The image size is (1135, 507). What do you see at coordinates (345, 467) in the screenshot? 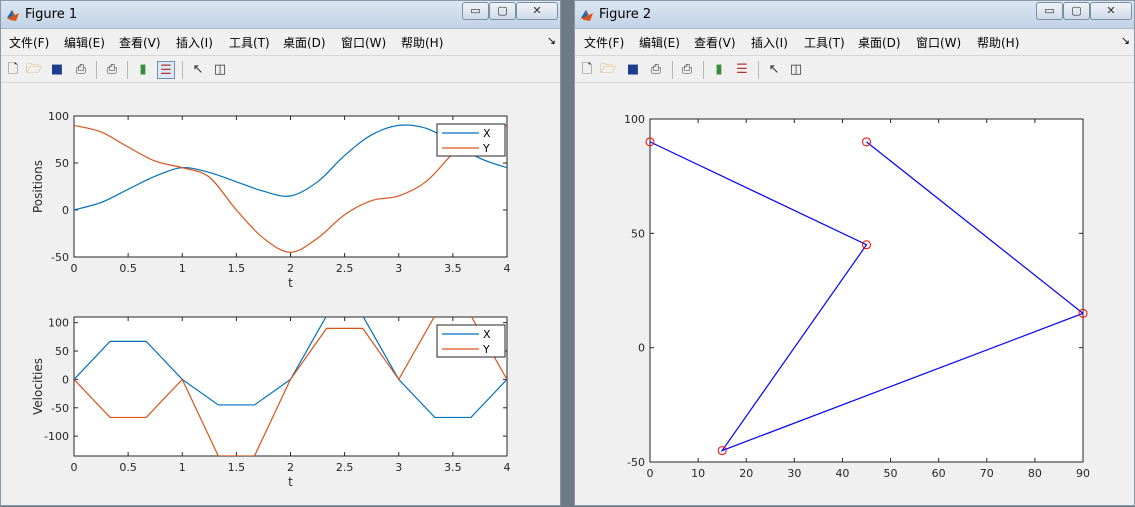
I see `velocities-chart-xtick-label: 2.5` at bounding box center [345, 467].